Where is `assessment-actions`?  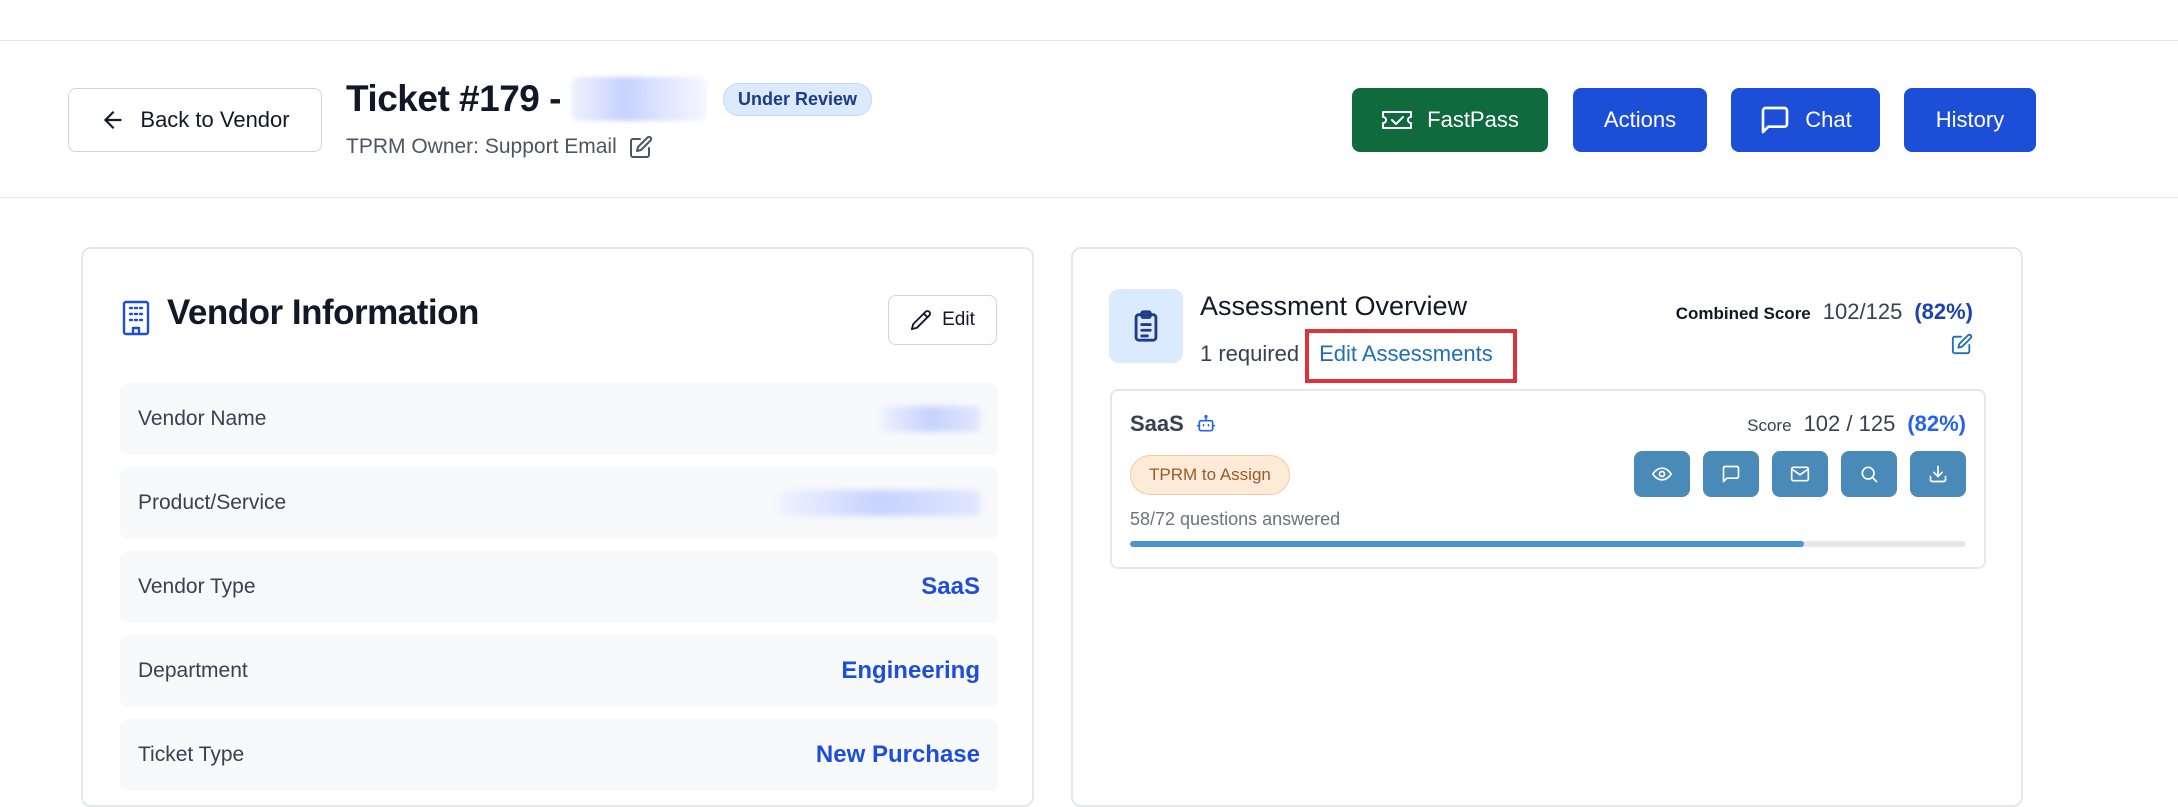
assessment-actions is located at coordinates (1800, 474).